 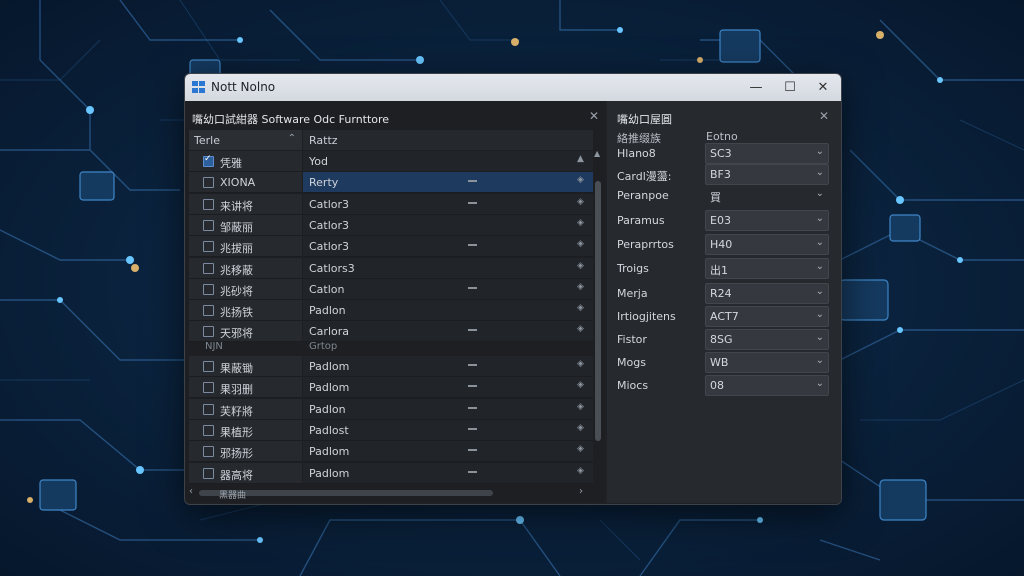 What do you see at coordinates (391, 409) in the screenshot?
I see `table-row: 芙籽將 Padlon ◈` at bounding box center [391, 409].